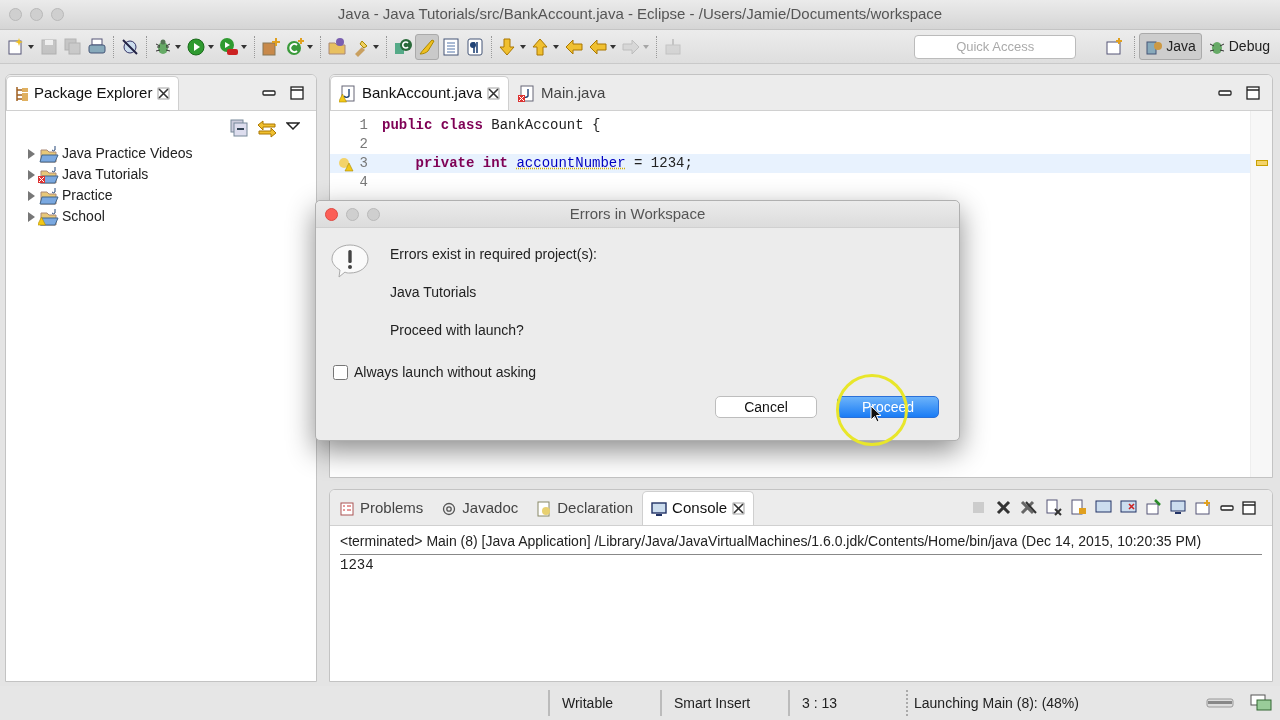 Image resolution: width=1280 pixels, height=720 pixels. Describe the element at coordinates (293, 126) in the screenshot. I see `view-menu-icon` at that location.